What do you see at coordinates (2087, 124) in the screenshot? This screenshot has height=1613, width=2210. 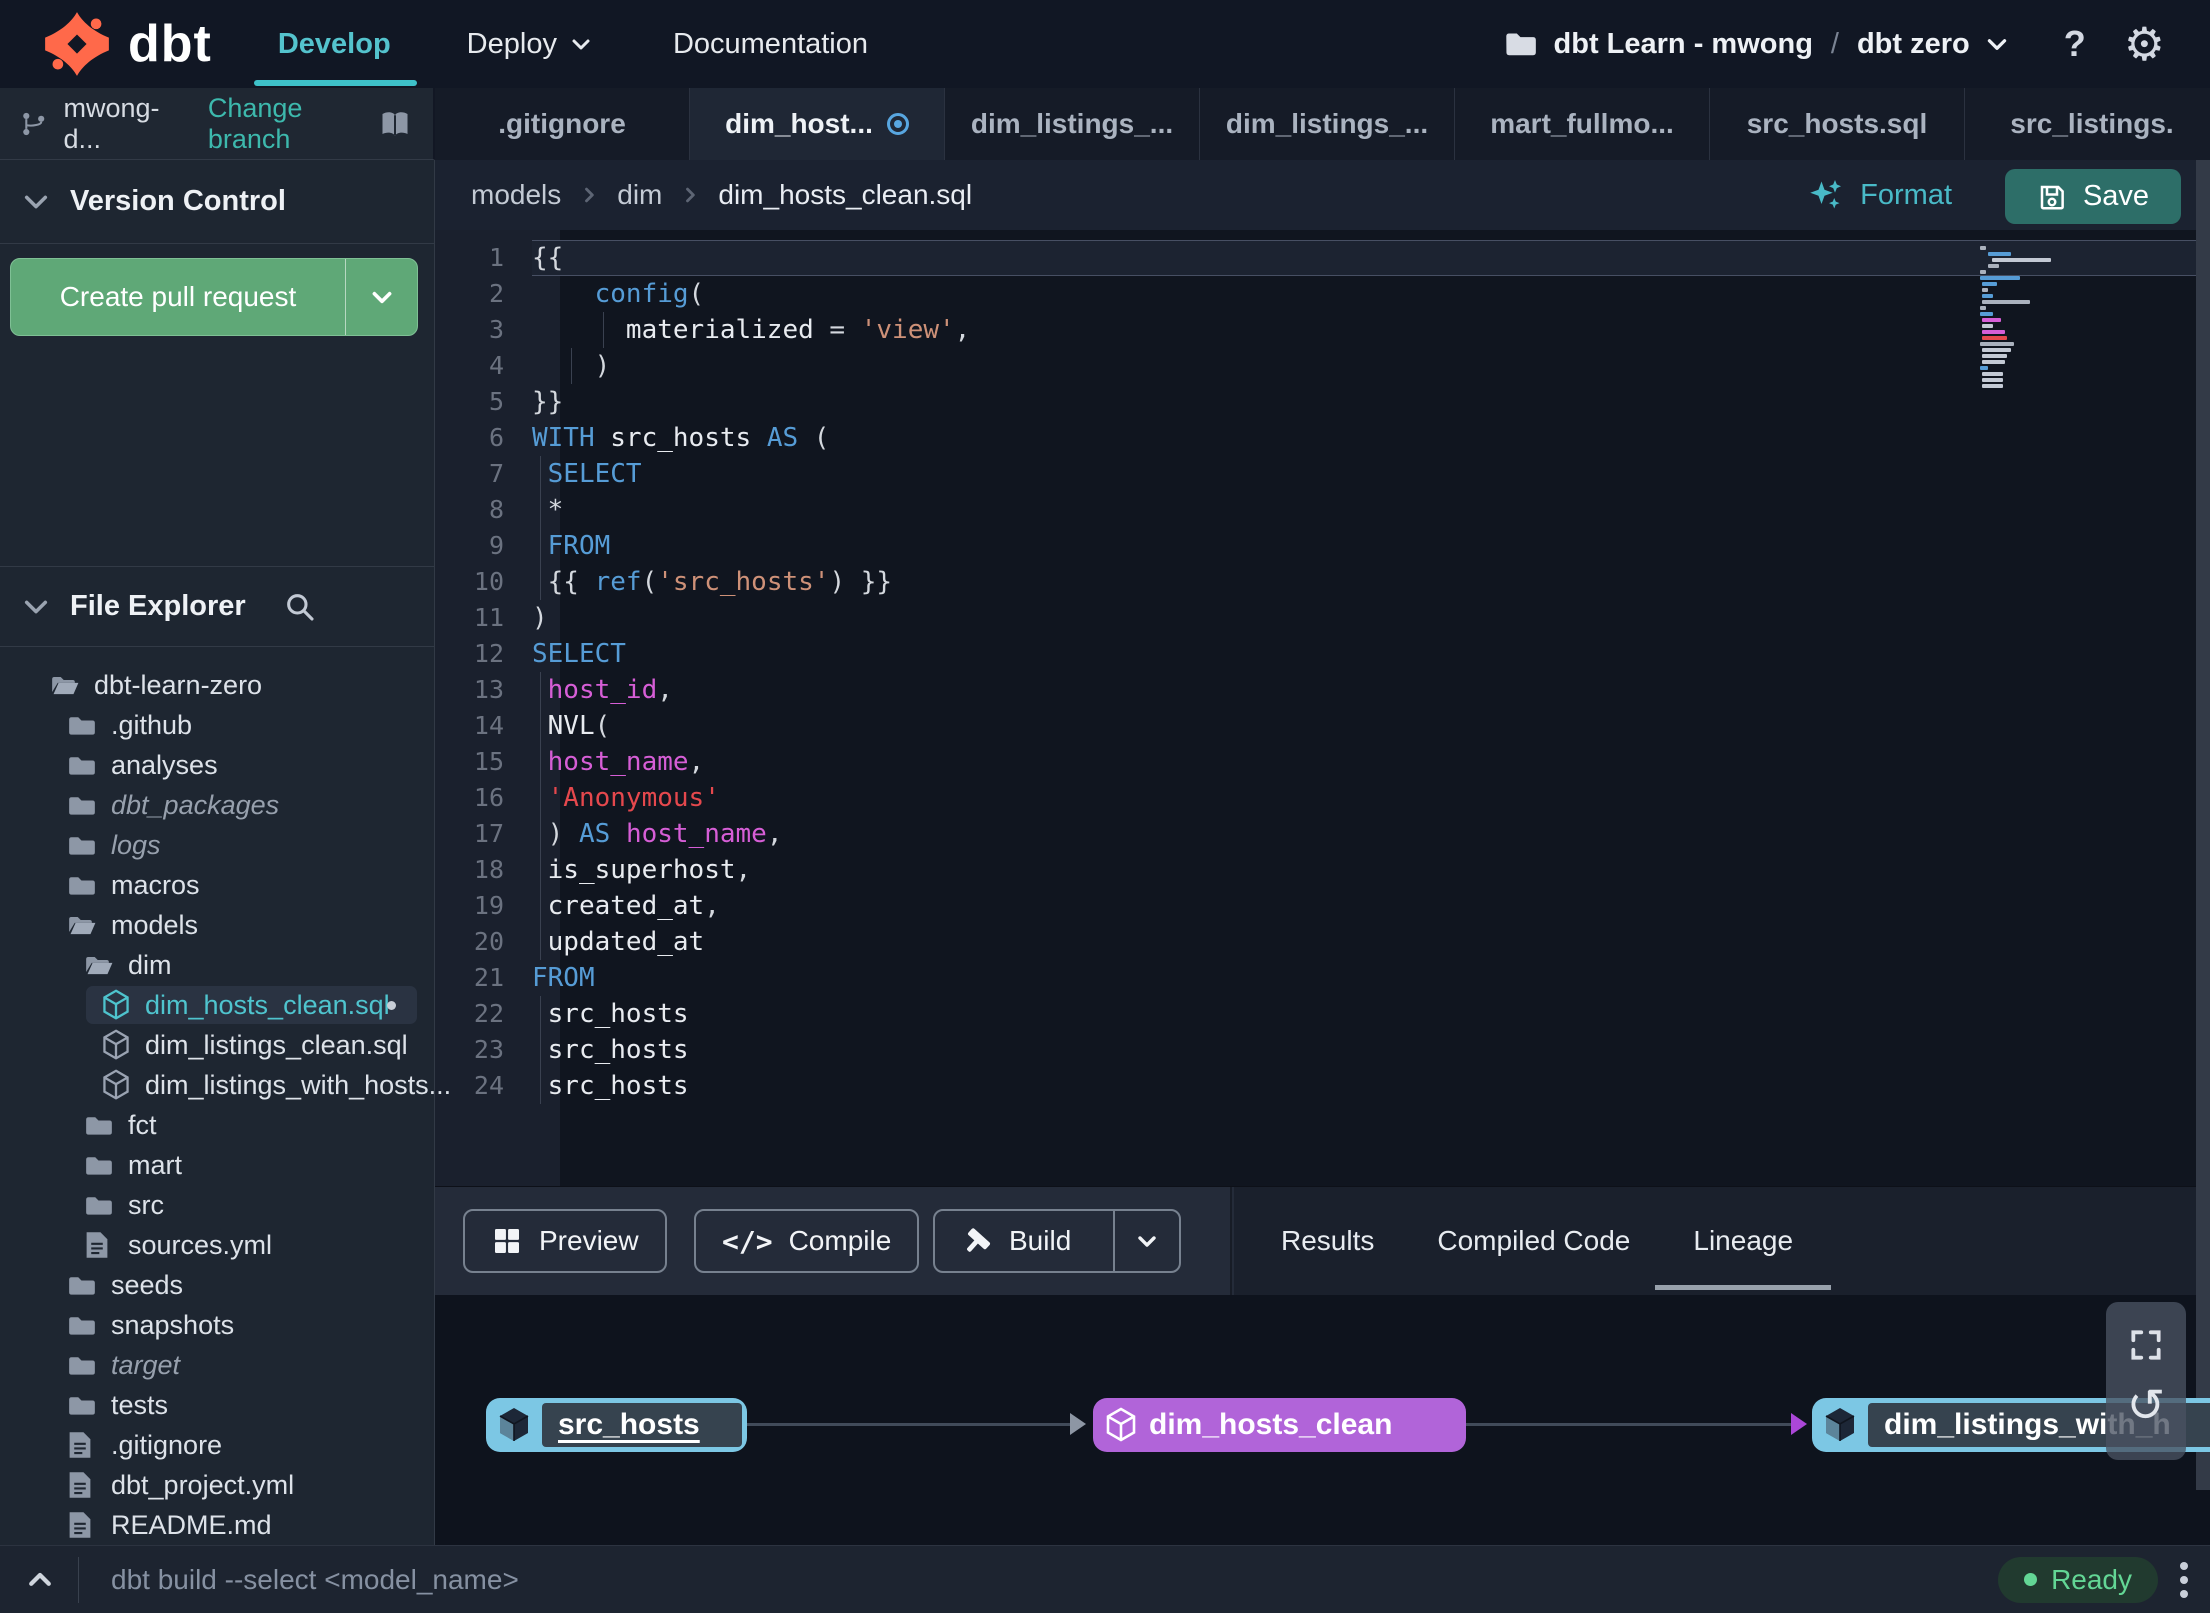 I see `editor-tab: src_listings.` at bounding box center [2087, 124].